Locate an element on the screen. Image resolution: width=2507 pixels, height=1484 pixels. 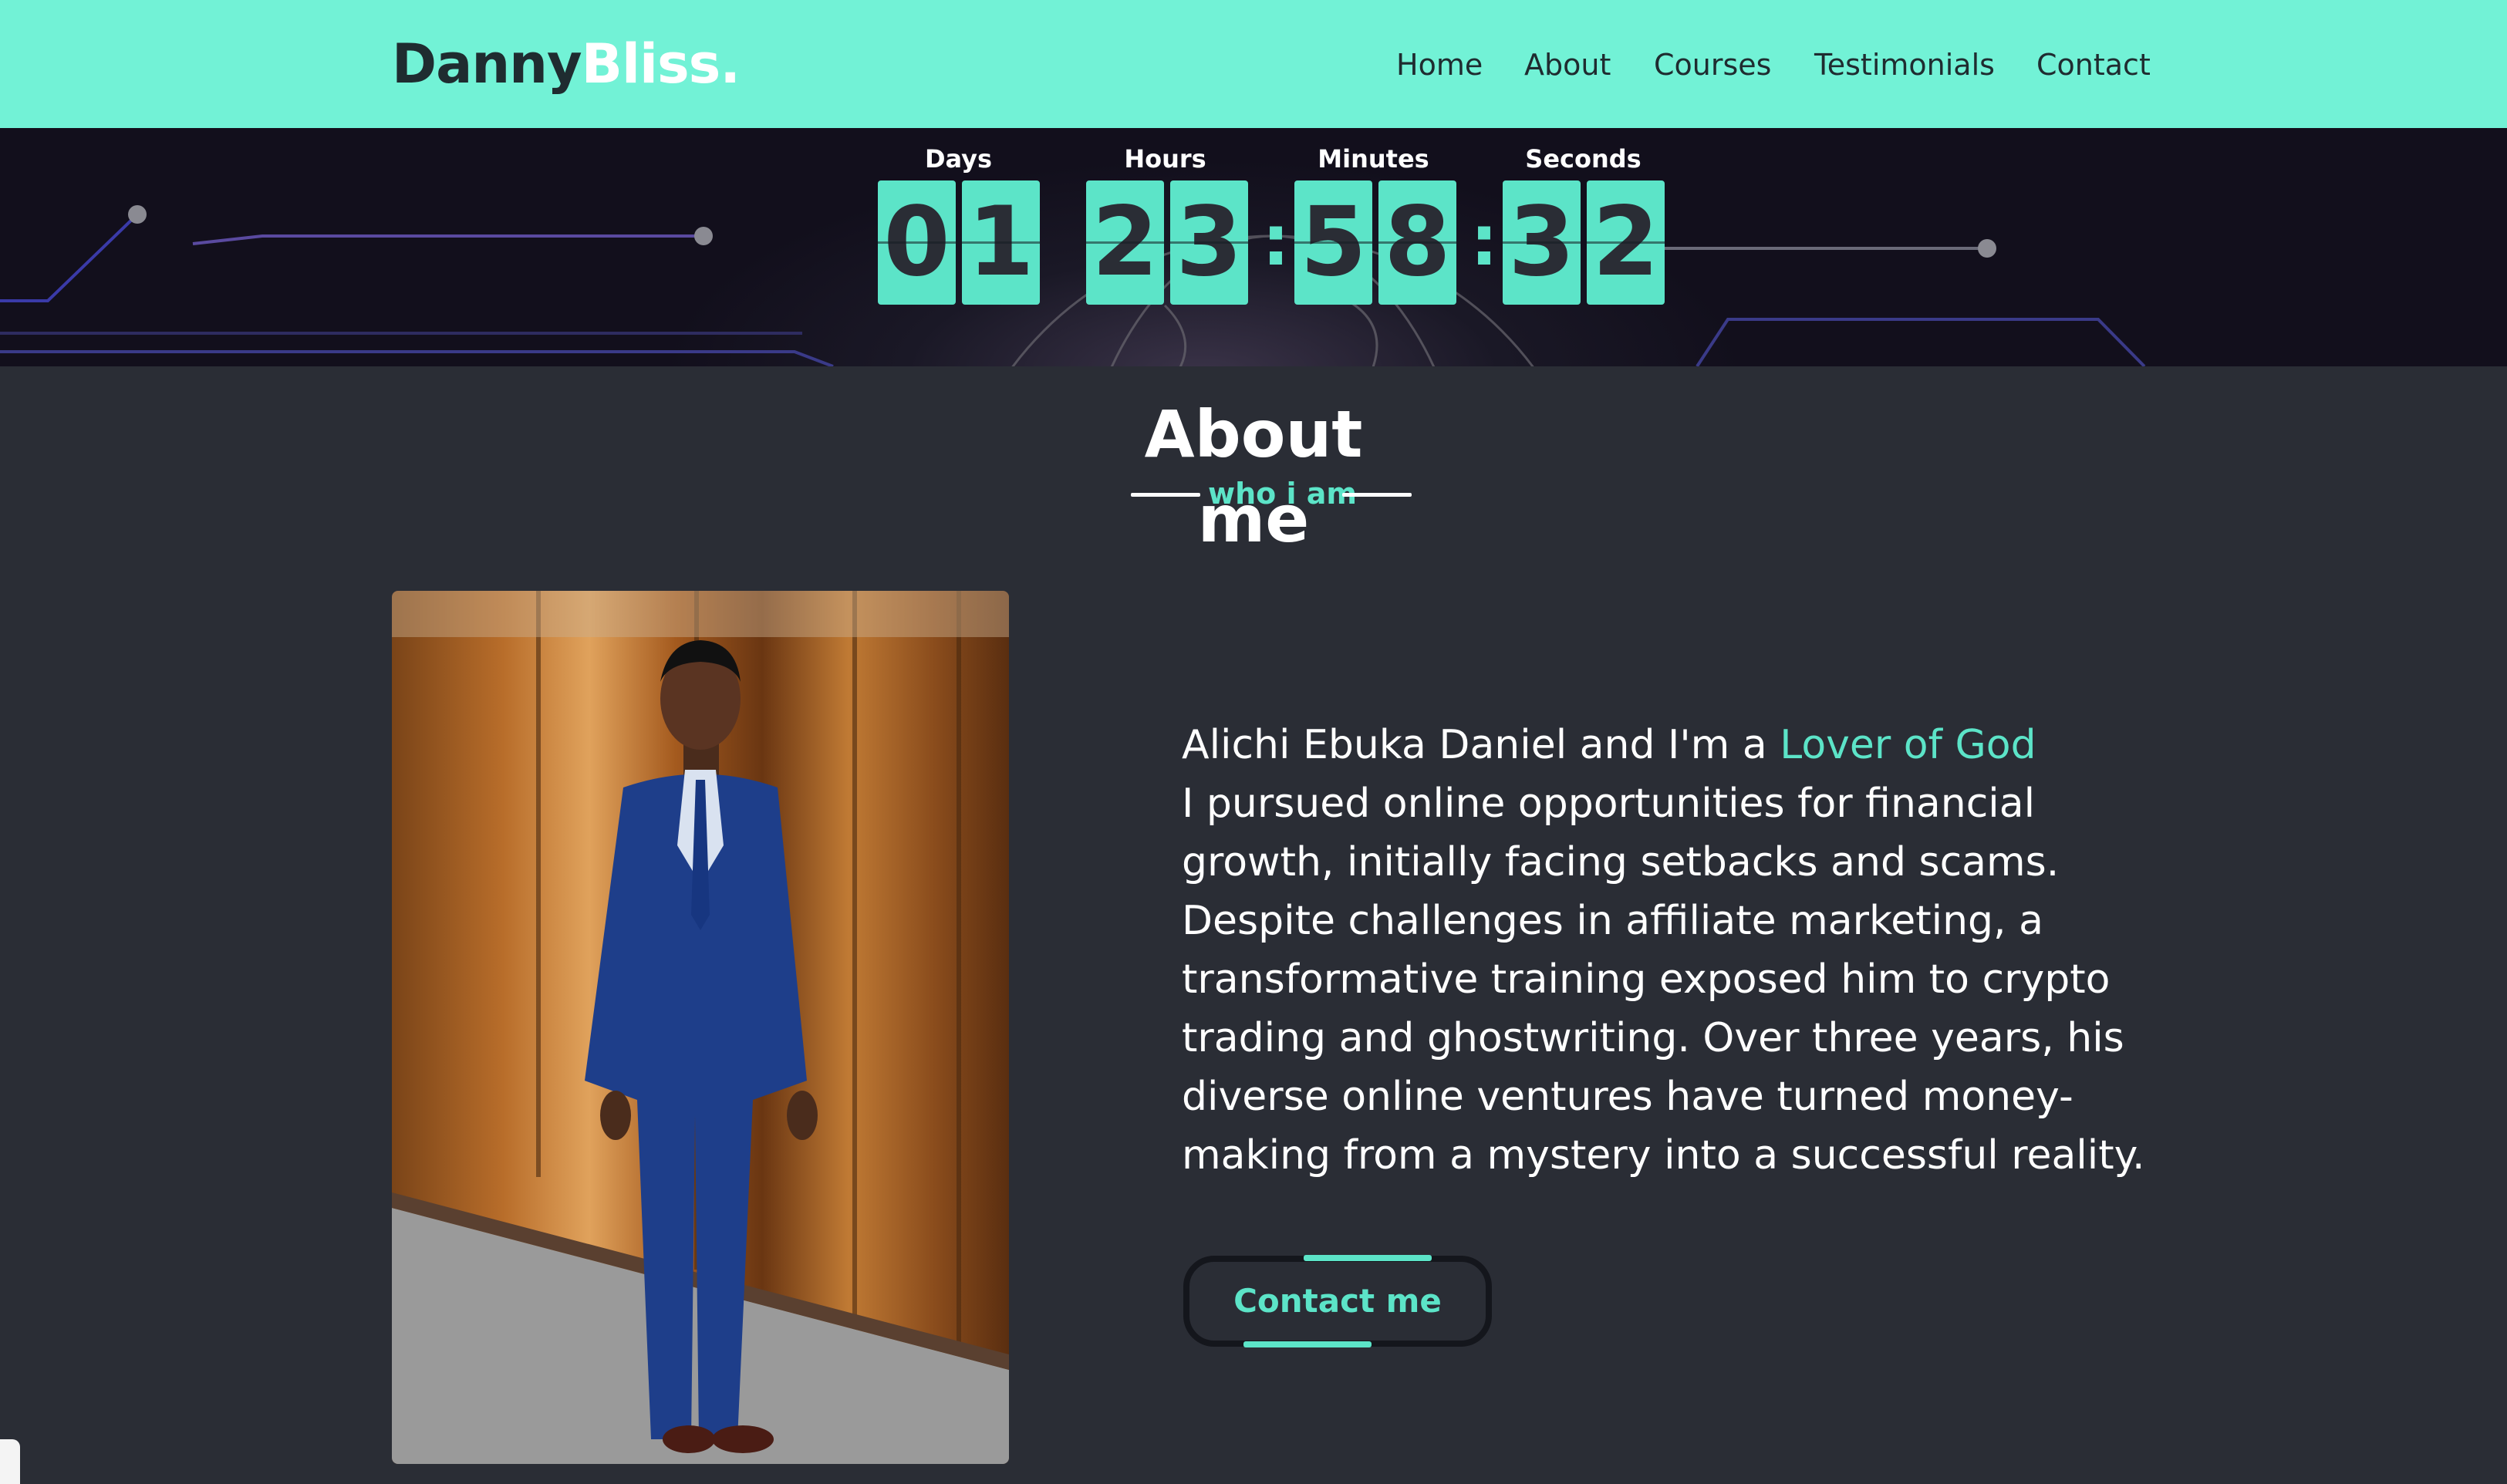
nav-about: About is located at coordinates (1567, 64).